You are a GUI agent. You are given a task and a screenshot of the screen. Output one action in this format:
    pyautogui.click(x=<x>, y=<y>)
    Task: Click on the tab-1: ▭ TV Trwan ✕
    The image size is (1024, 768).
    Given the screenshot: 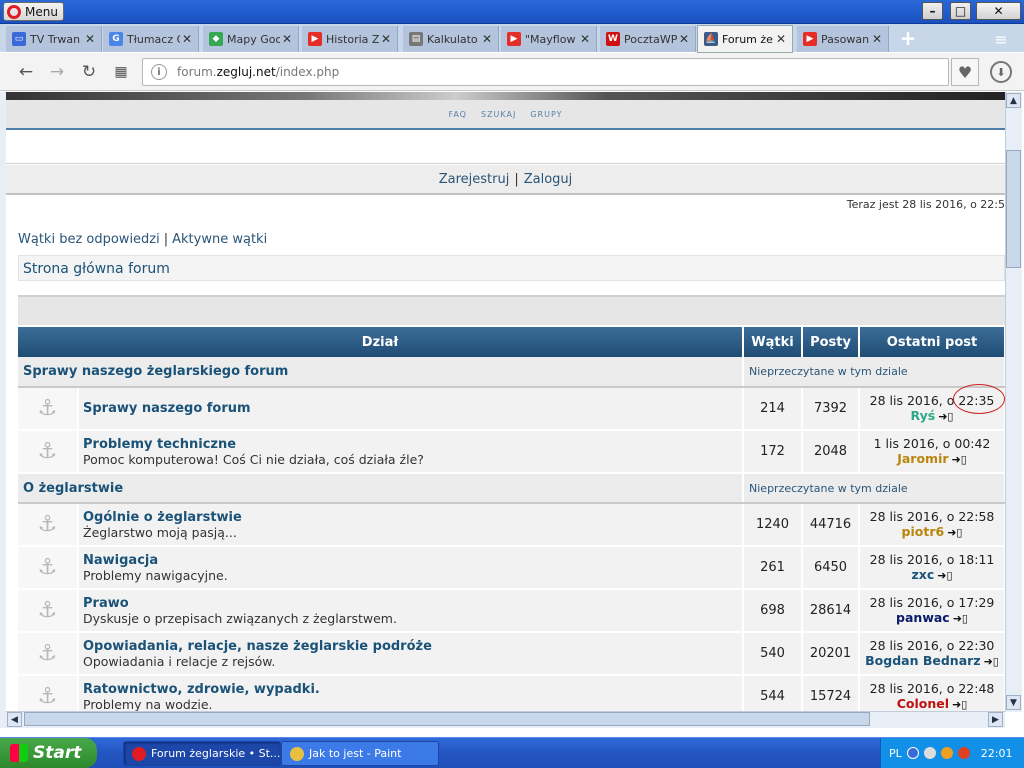 What is the action you would take?
    pyautogui.click(x=54, y=39)
    